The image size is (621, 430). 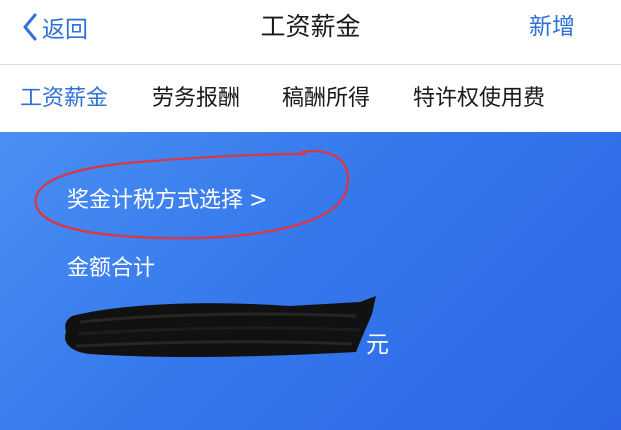 What do you see at coordinates (326, 98) in the screenshot?
I see `tab-author-remuneration: 稿酬所得` at bounding box center [326, 98].